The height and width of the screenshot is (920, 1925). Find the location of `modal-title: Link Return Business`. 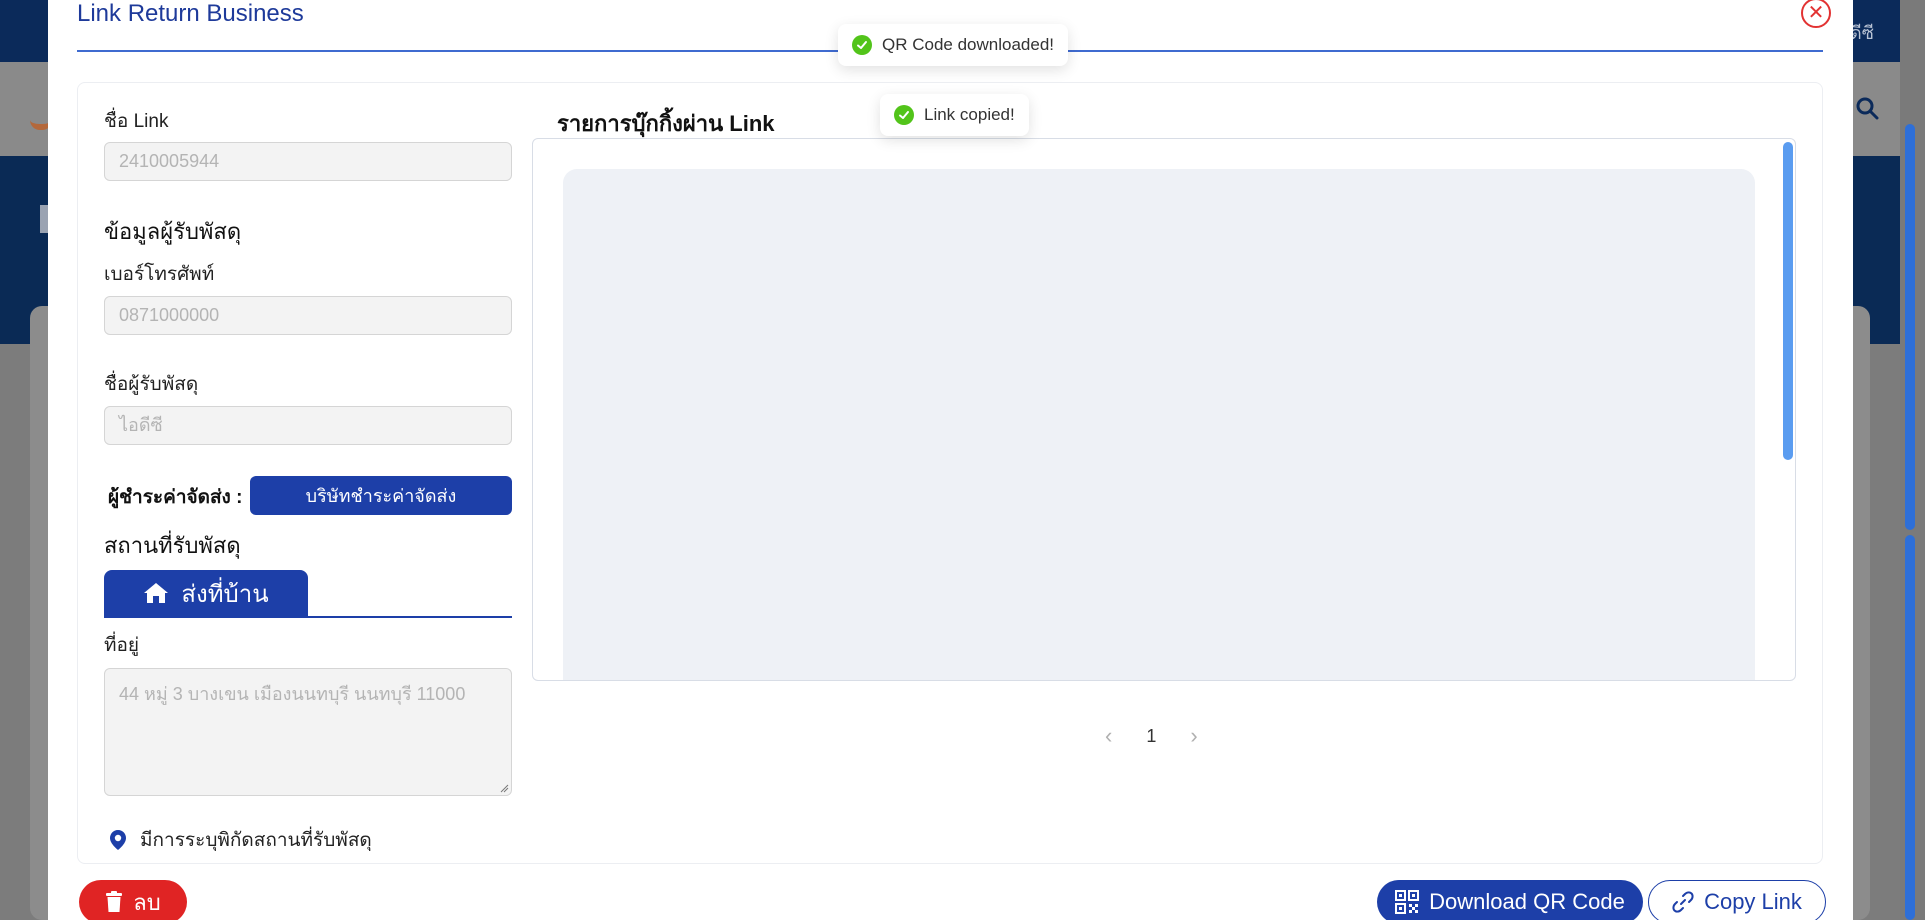

modal-title: Link Return Business is located at coordinates (190, 13).